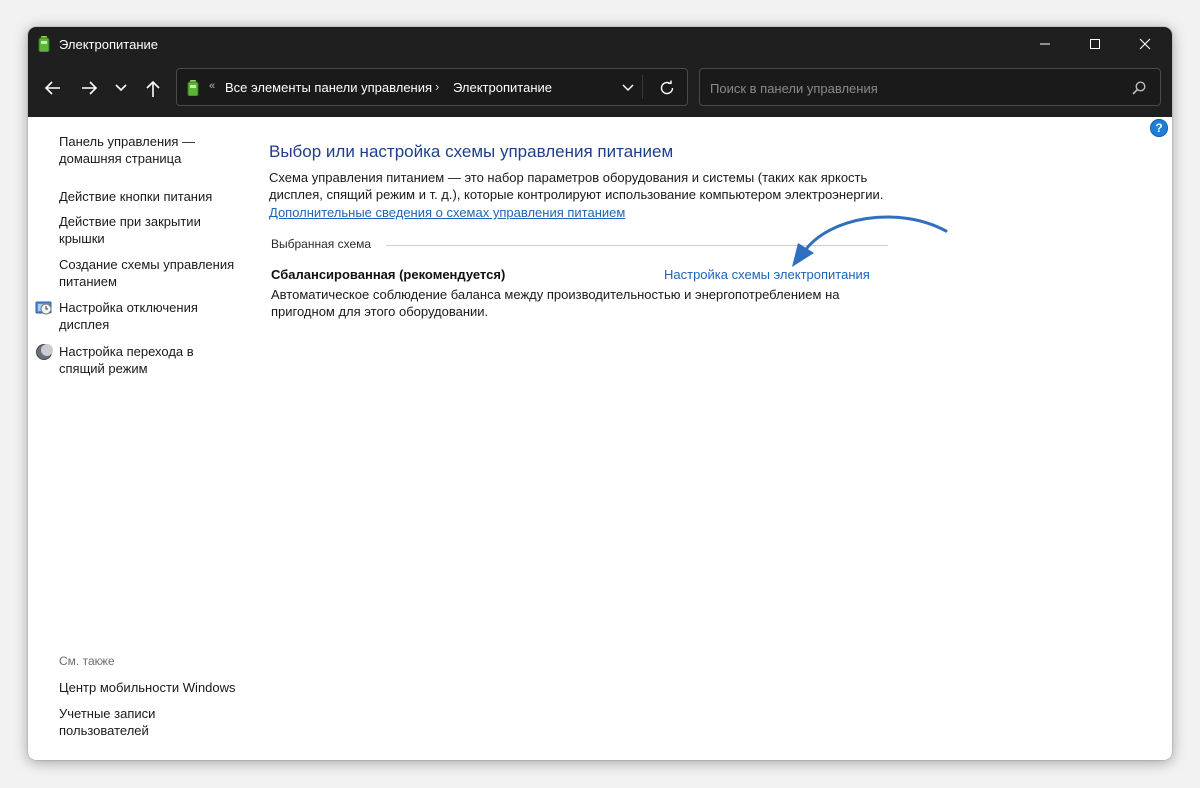 The height and width of the screenshot is (788, 1200). Describe the element at coordinates (388, 274) in the screenshot. I see `plan-name: Сбалансированная (рекомендуется)` at that location.